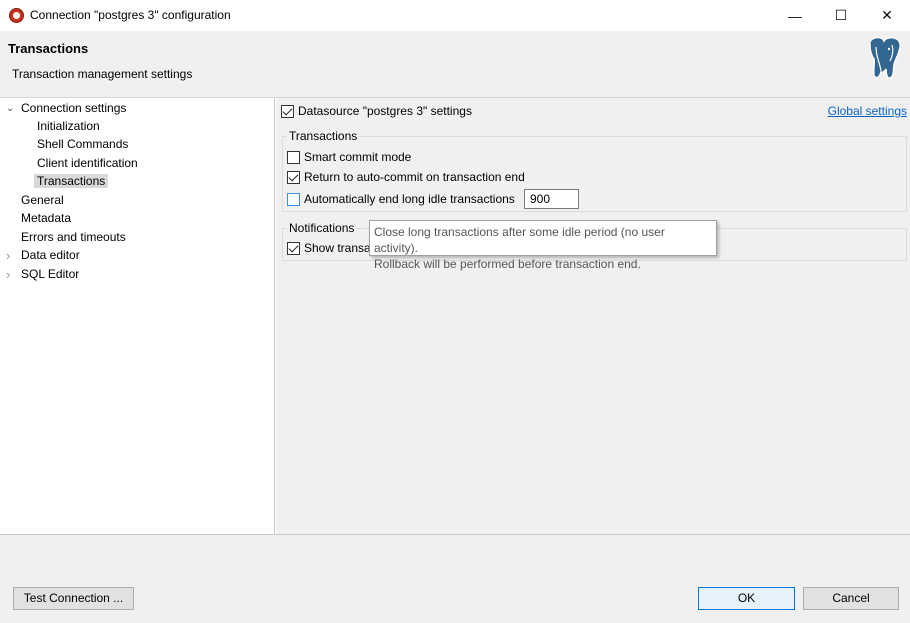  What do you see at coordinates (409, 199) in the screenshot?
I see `auto-end-idle-label: Automatically end long idle transactions` at bounding box center [409, 199].